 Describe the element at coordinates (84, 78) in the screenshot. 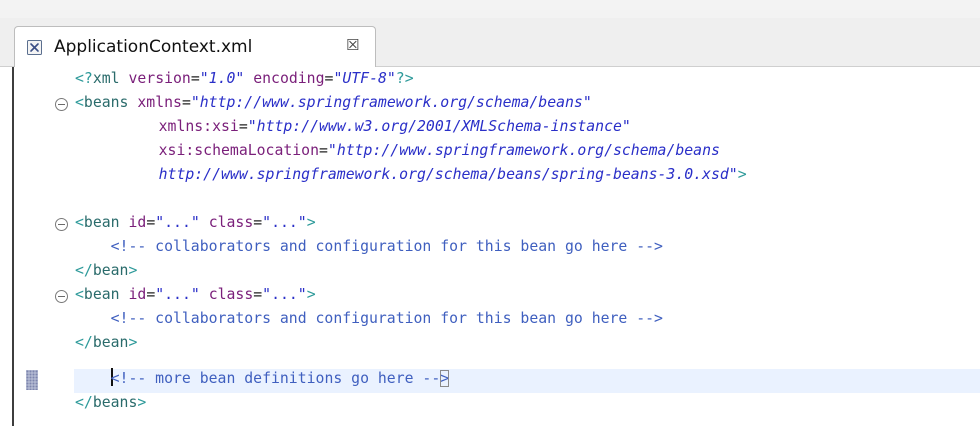

I see `code-token: <?` at that location.